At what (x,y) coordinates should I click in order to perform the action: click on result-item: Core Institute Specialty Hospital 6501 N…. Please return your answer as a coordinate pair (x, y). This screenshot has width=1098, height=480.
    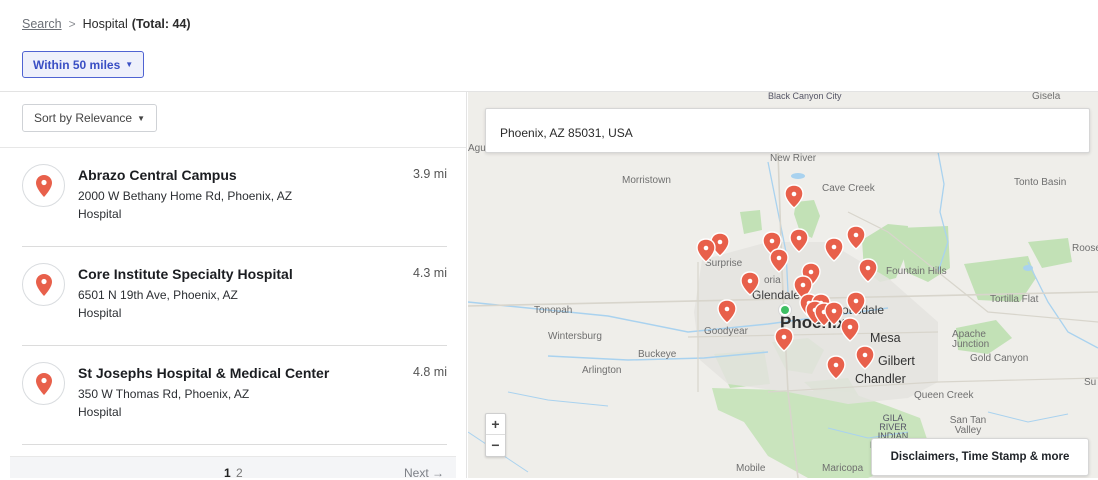
    Looking at the image, I should click on (234, 296).